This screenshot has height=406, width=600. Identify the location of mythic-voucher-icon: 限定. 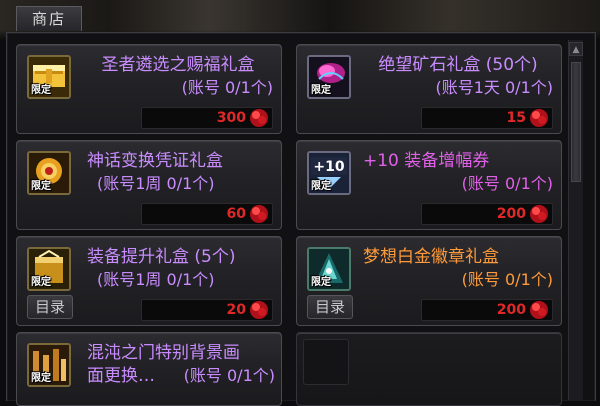
(49, 173).